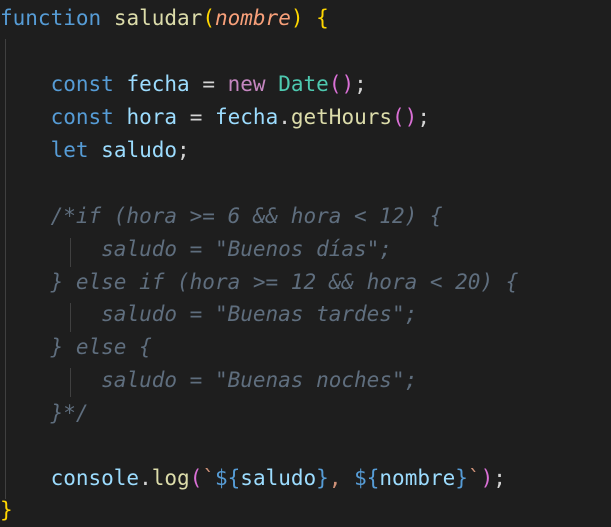 Image resolution: width=611 pixels, height=527 pixels. What do you see at coordinates (278, 478) in the screenshot?
I see `variable-saludo-ref: saludo` at bounding box center [278, 478].